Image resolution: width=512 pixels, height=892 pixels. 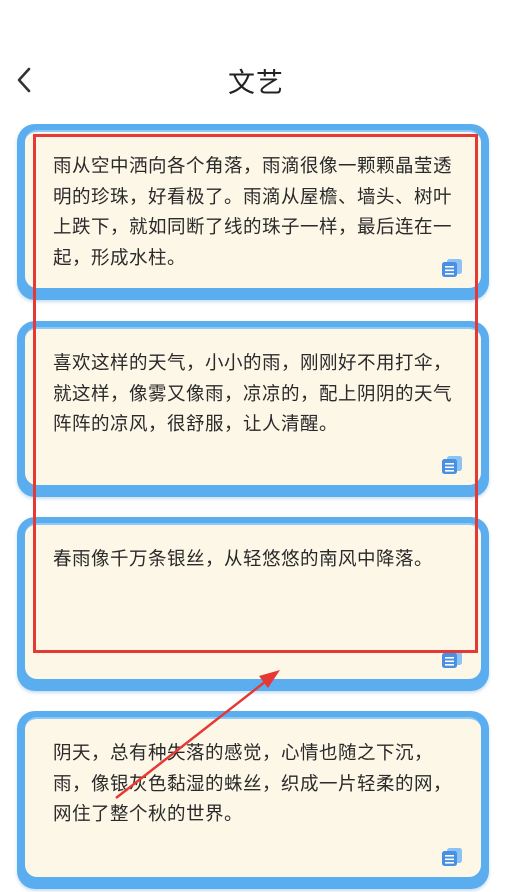 I want to click on header-bar: 文艺, so click(x=256, y=81).